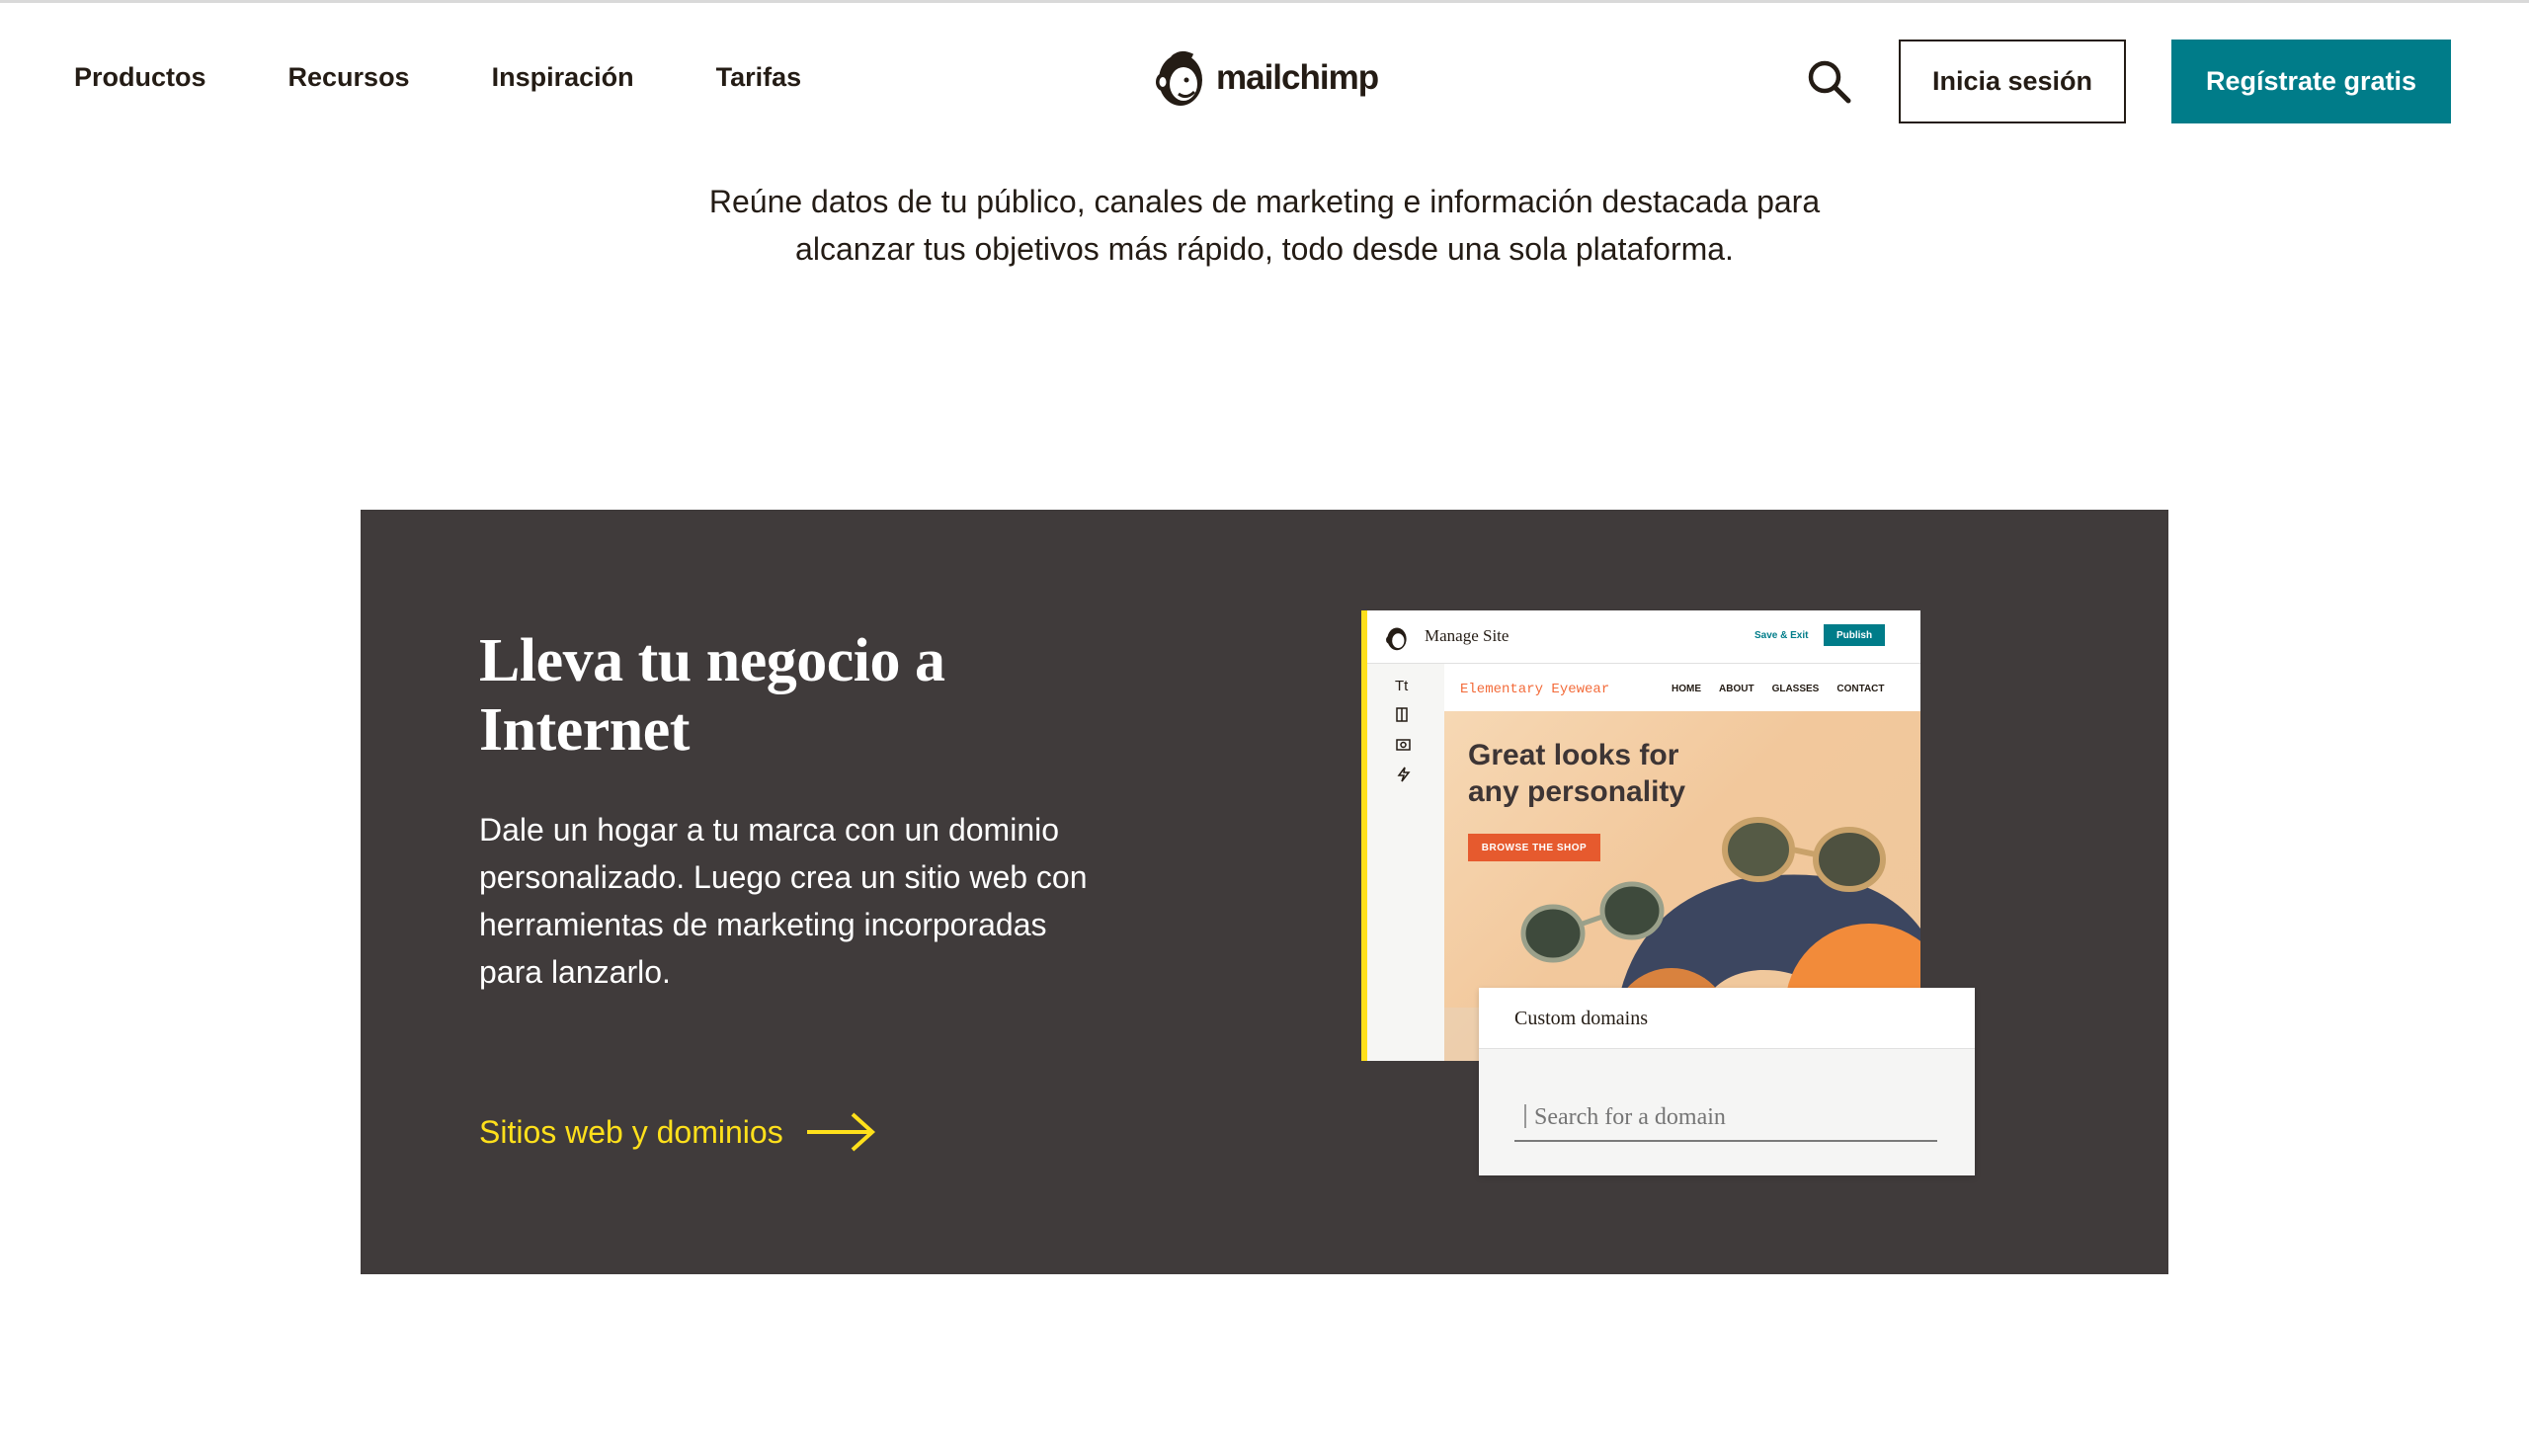  Describe the element at coordinates (575, 972) in the screenshot. I see `feature-desc-line-4: para lanzarlo.` at that location.